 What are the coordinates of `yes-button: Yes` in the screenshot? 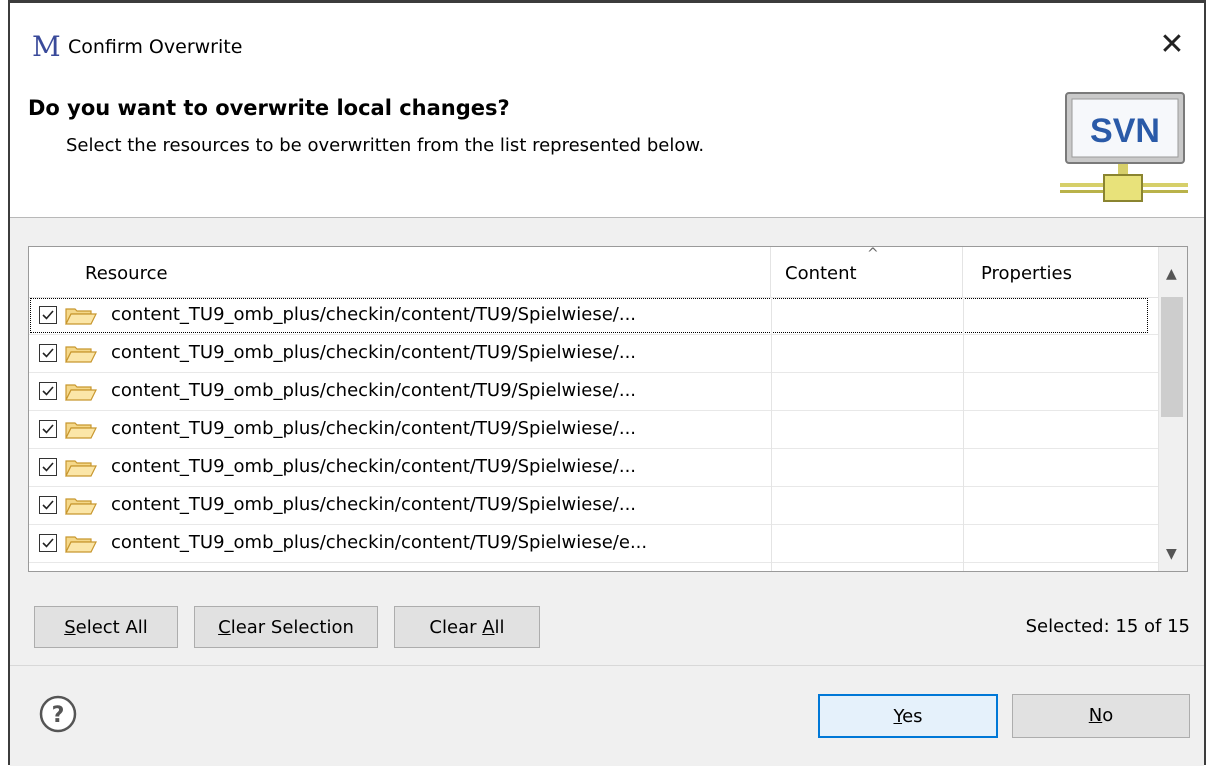 It's located at (908, 716).